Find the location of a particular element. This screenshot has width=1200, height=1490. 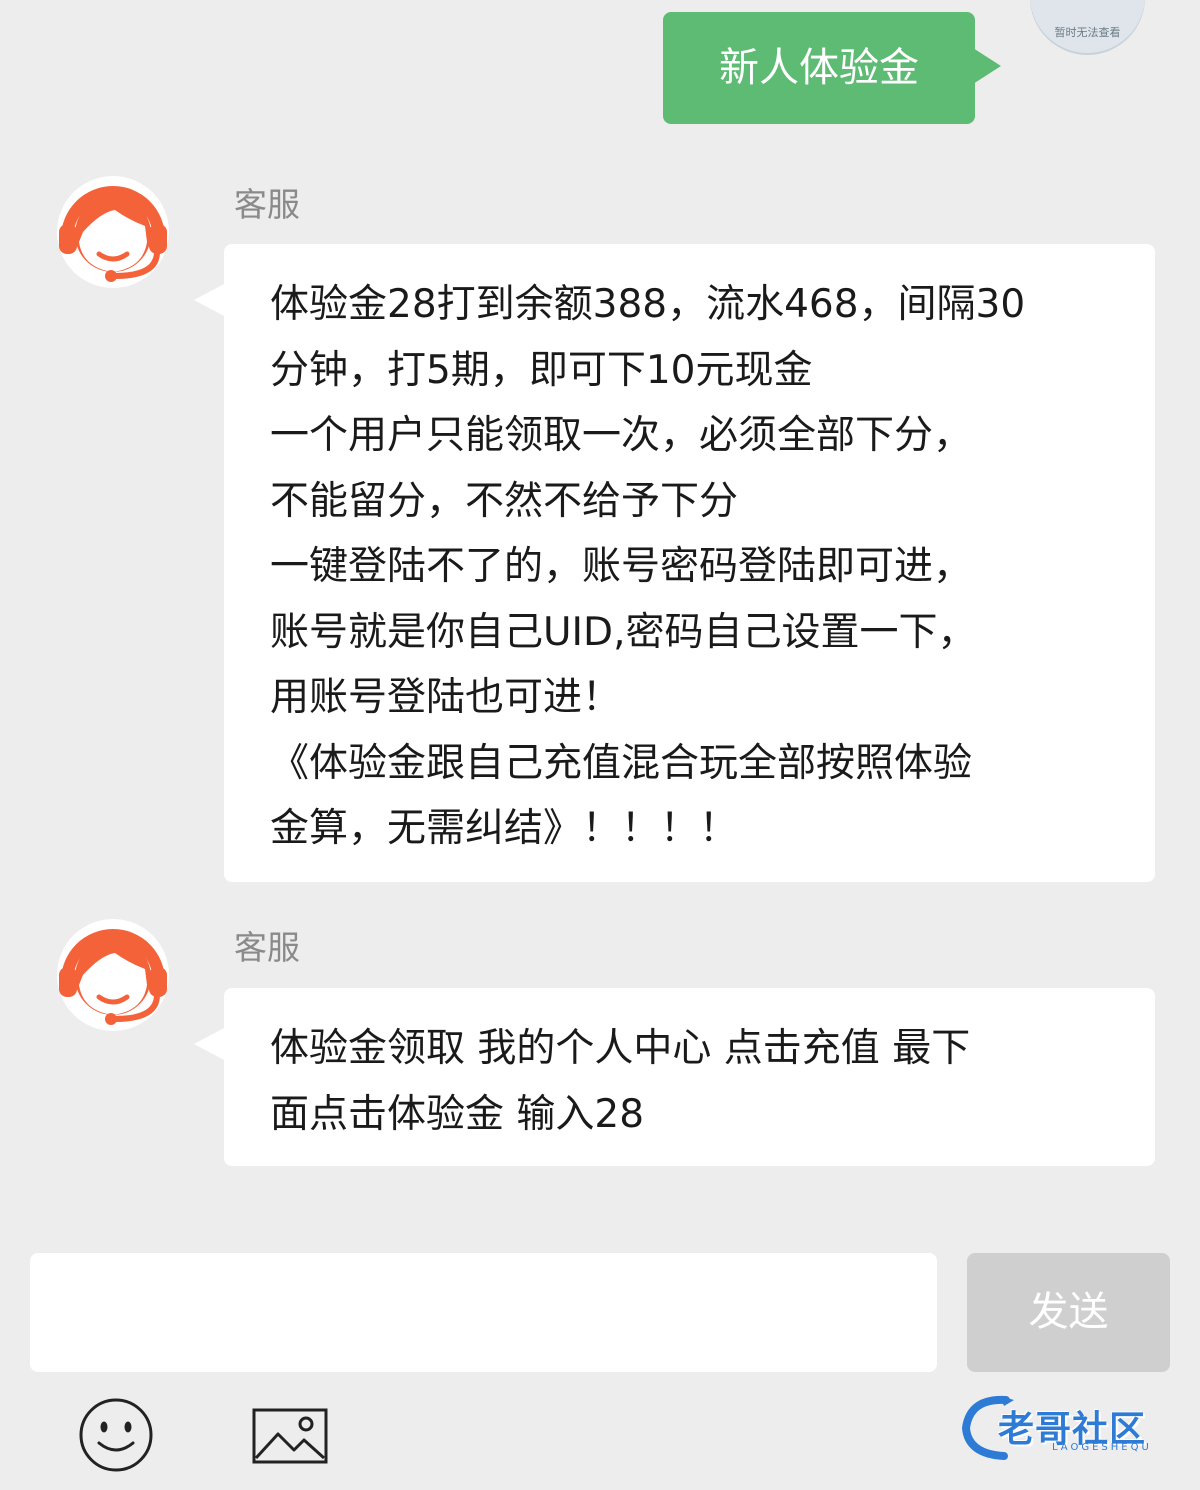

message-line: 一个用户只能领取一次，必须全部下分， is located at coordinates (621, 435).